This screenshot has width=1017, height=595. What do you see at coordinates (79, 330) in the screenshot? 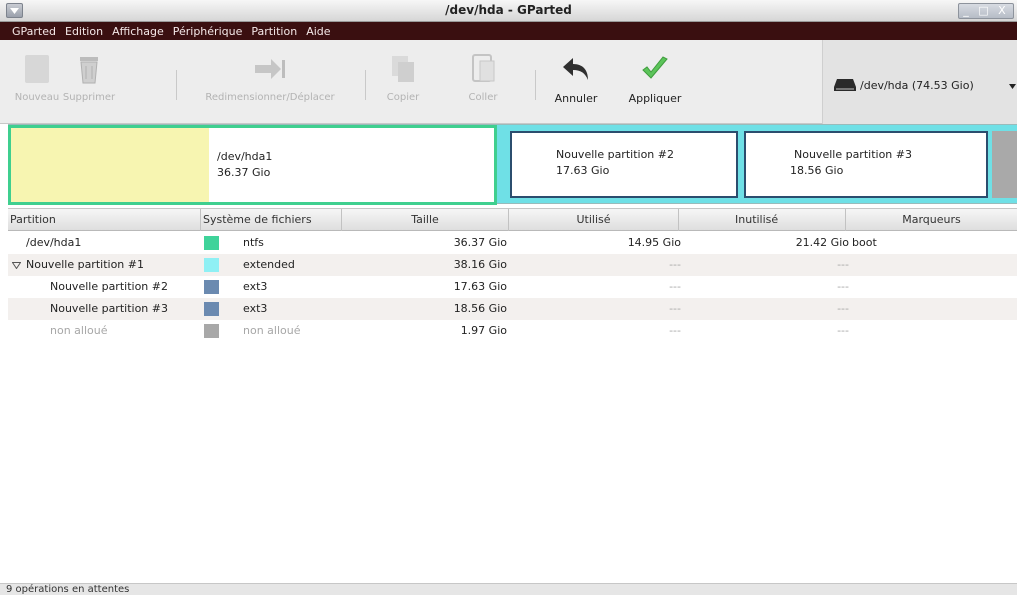
I see `partition-cell: non alloué` at bounding box center [79, 330].